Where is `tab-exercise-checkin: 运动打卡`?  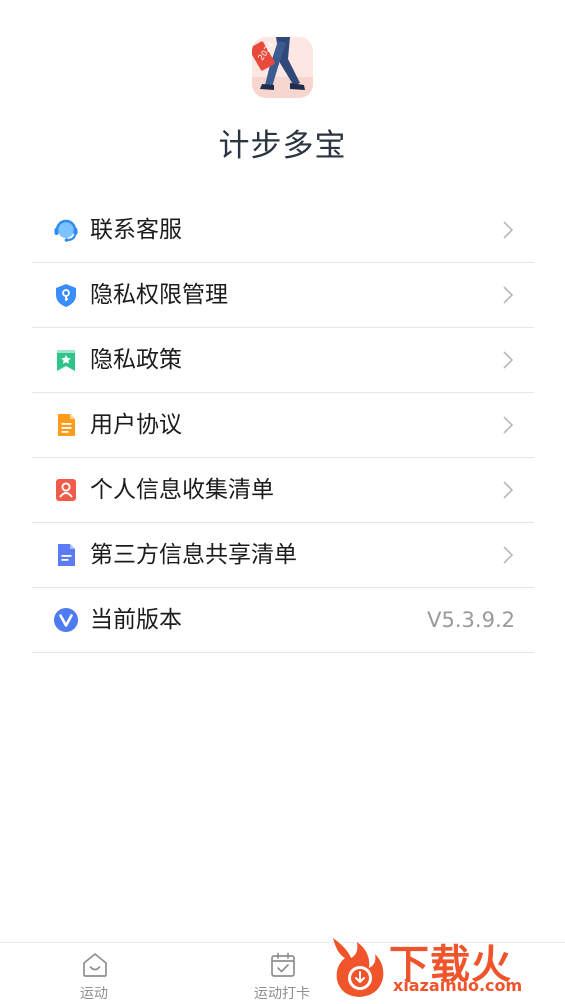
tab-exercise-checkin: 运动打卡 is located at coordinates (282, 973).